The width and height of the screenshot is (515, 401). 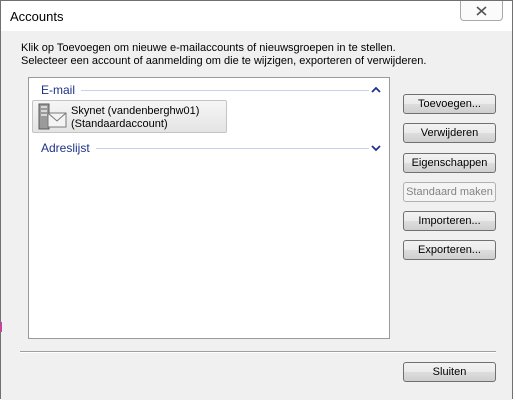 I want to click on group-header-address-book: Adreslijst, so click(x=211, y=148).